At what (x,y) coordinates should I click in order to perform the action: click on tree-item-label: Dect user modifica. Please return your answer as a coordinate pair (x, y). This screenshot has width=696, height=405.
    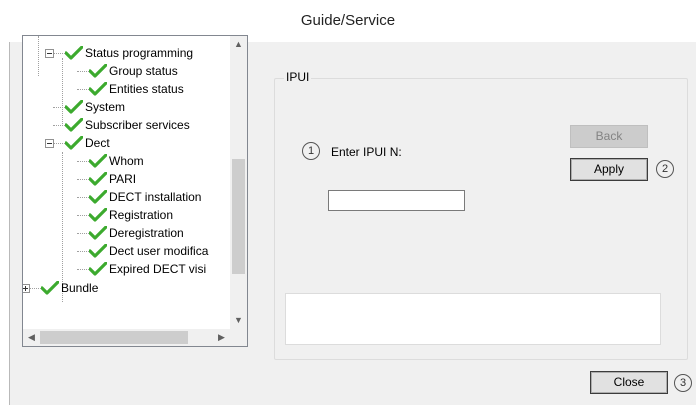
    Looking at the image, I should click on (159, 251).